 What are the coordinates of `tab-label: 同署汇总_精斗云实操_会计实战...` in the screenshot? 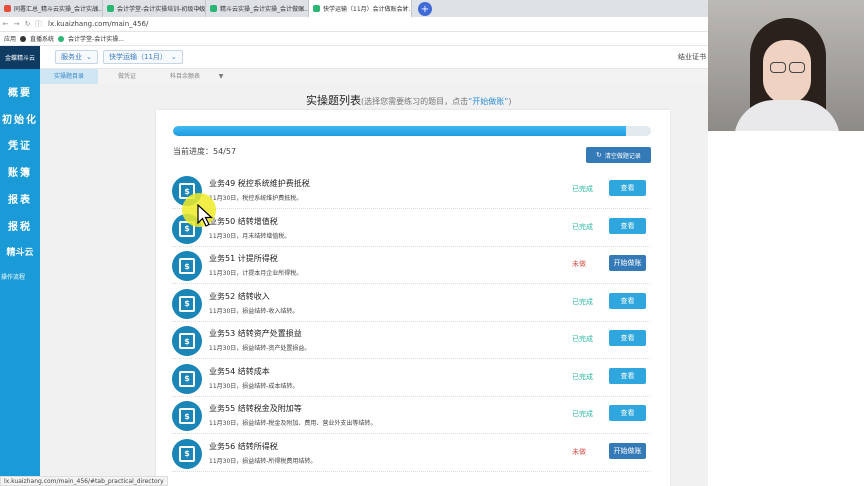 It's located at (58, 9).